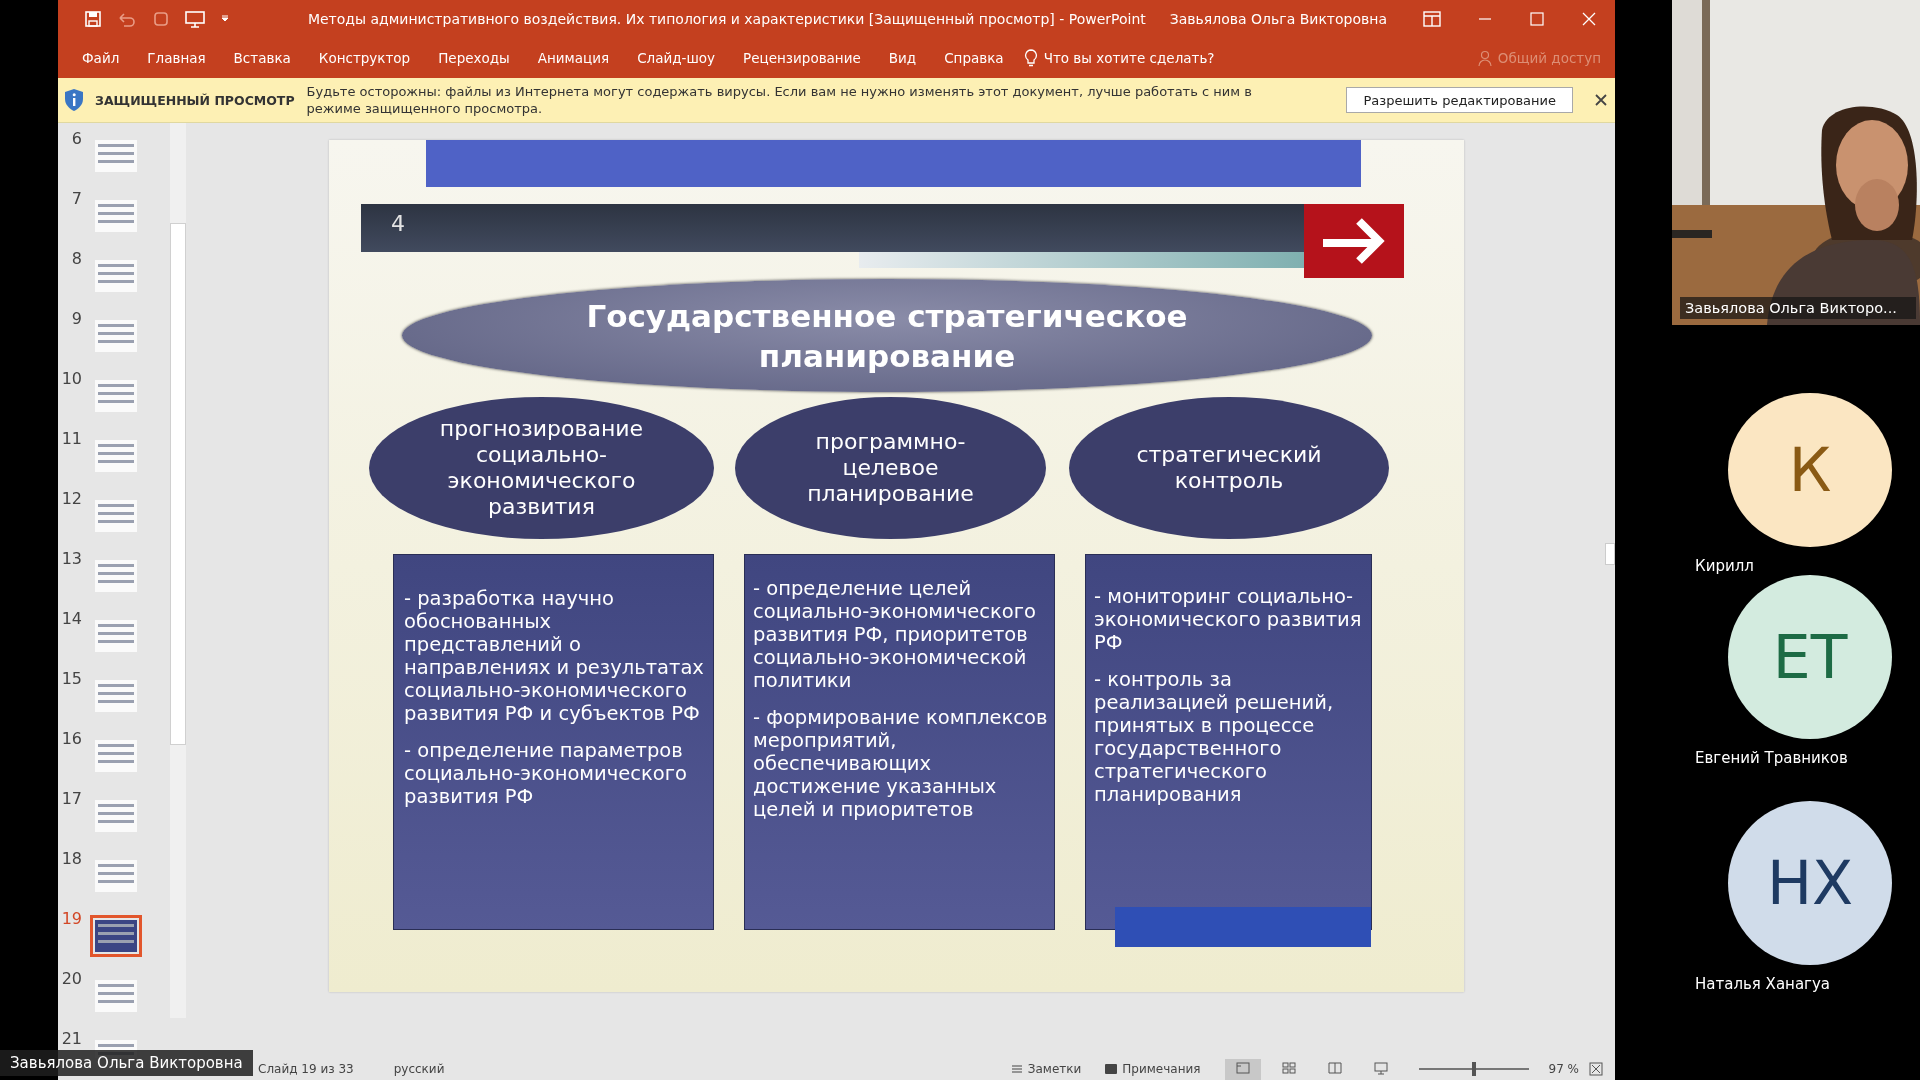  What do you see at coordinates (726, 19) in the screenshot?
I see `window-title: Методы административного воздействия. Их типология и характеристики [Защищенный просмотр] - PowerPoint` at bounding box center [726, 19].